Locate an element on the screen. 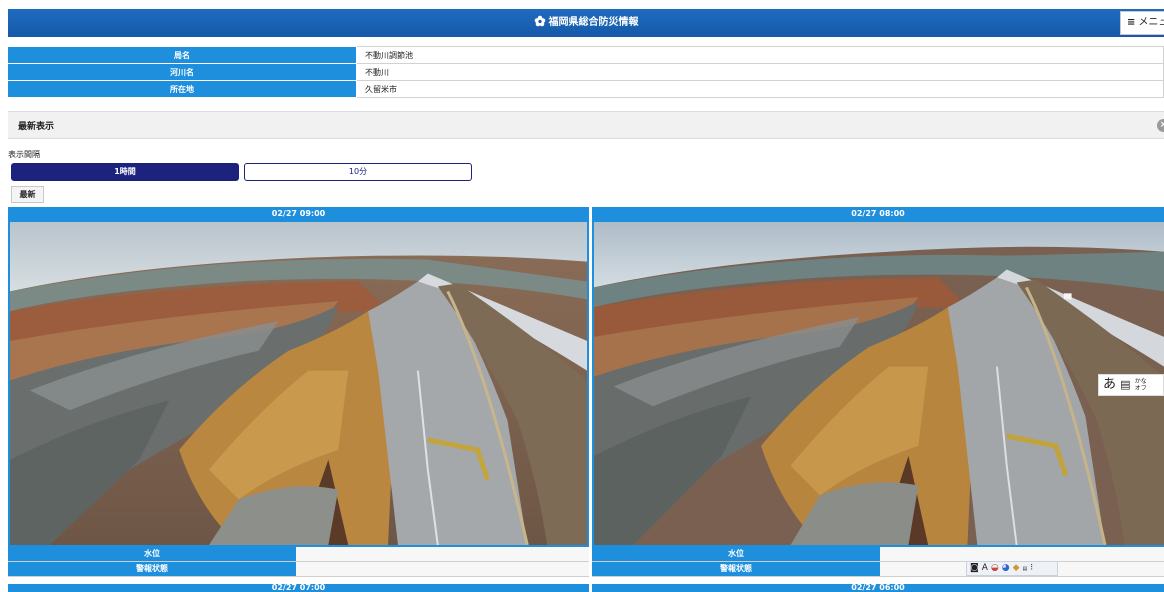  ime-pad-icon: ▤ is located at coordinates (1125, 384).